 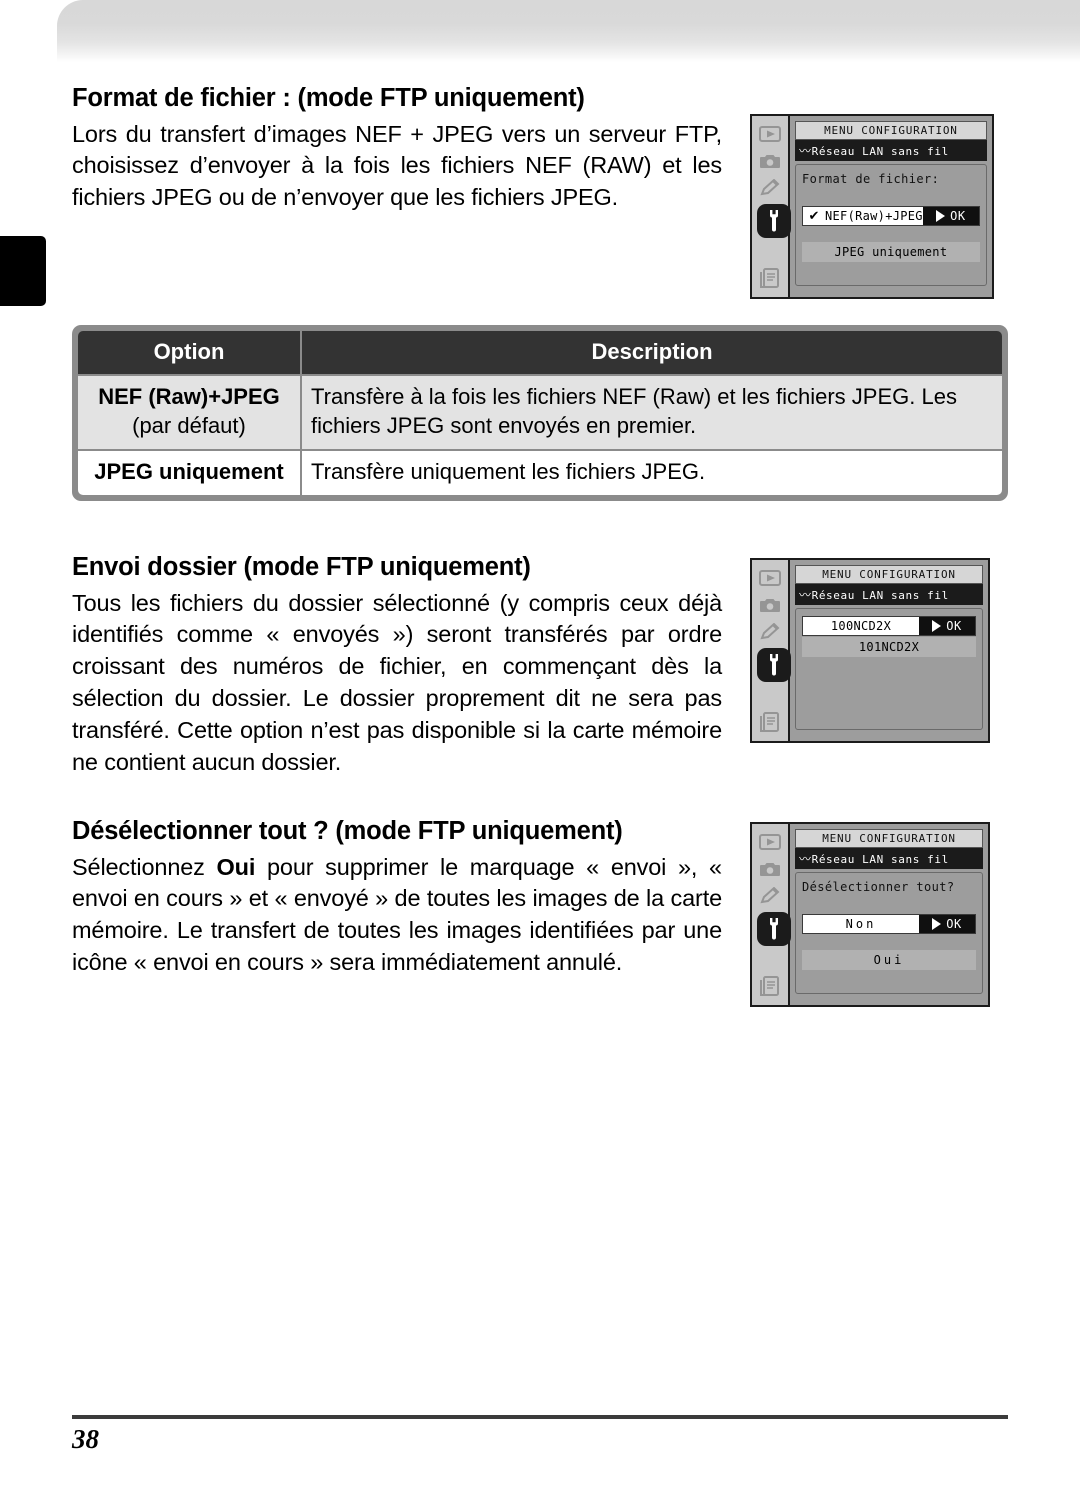 I want to click on lcd-selected-option-row: 100NCD2X OK, so click(x=889, y=626).